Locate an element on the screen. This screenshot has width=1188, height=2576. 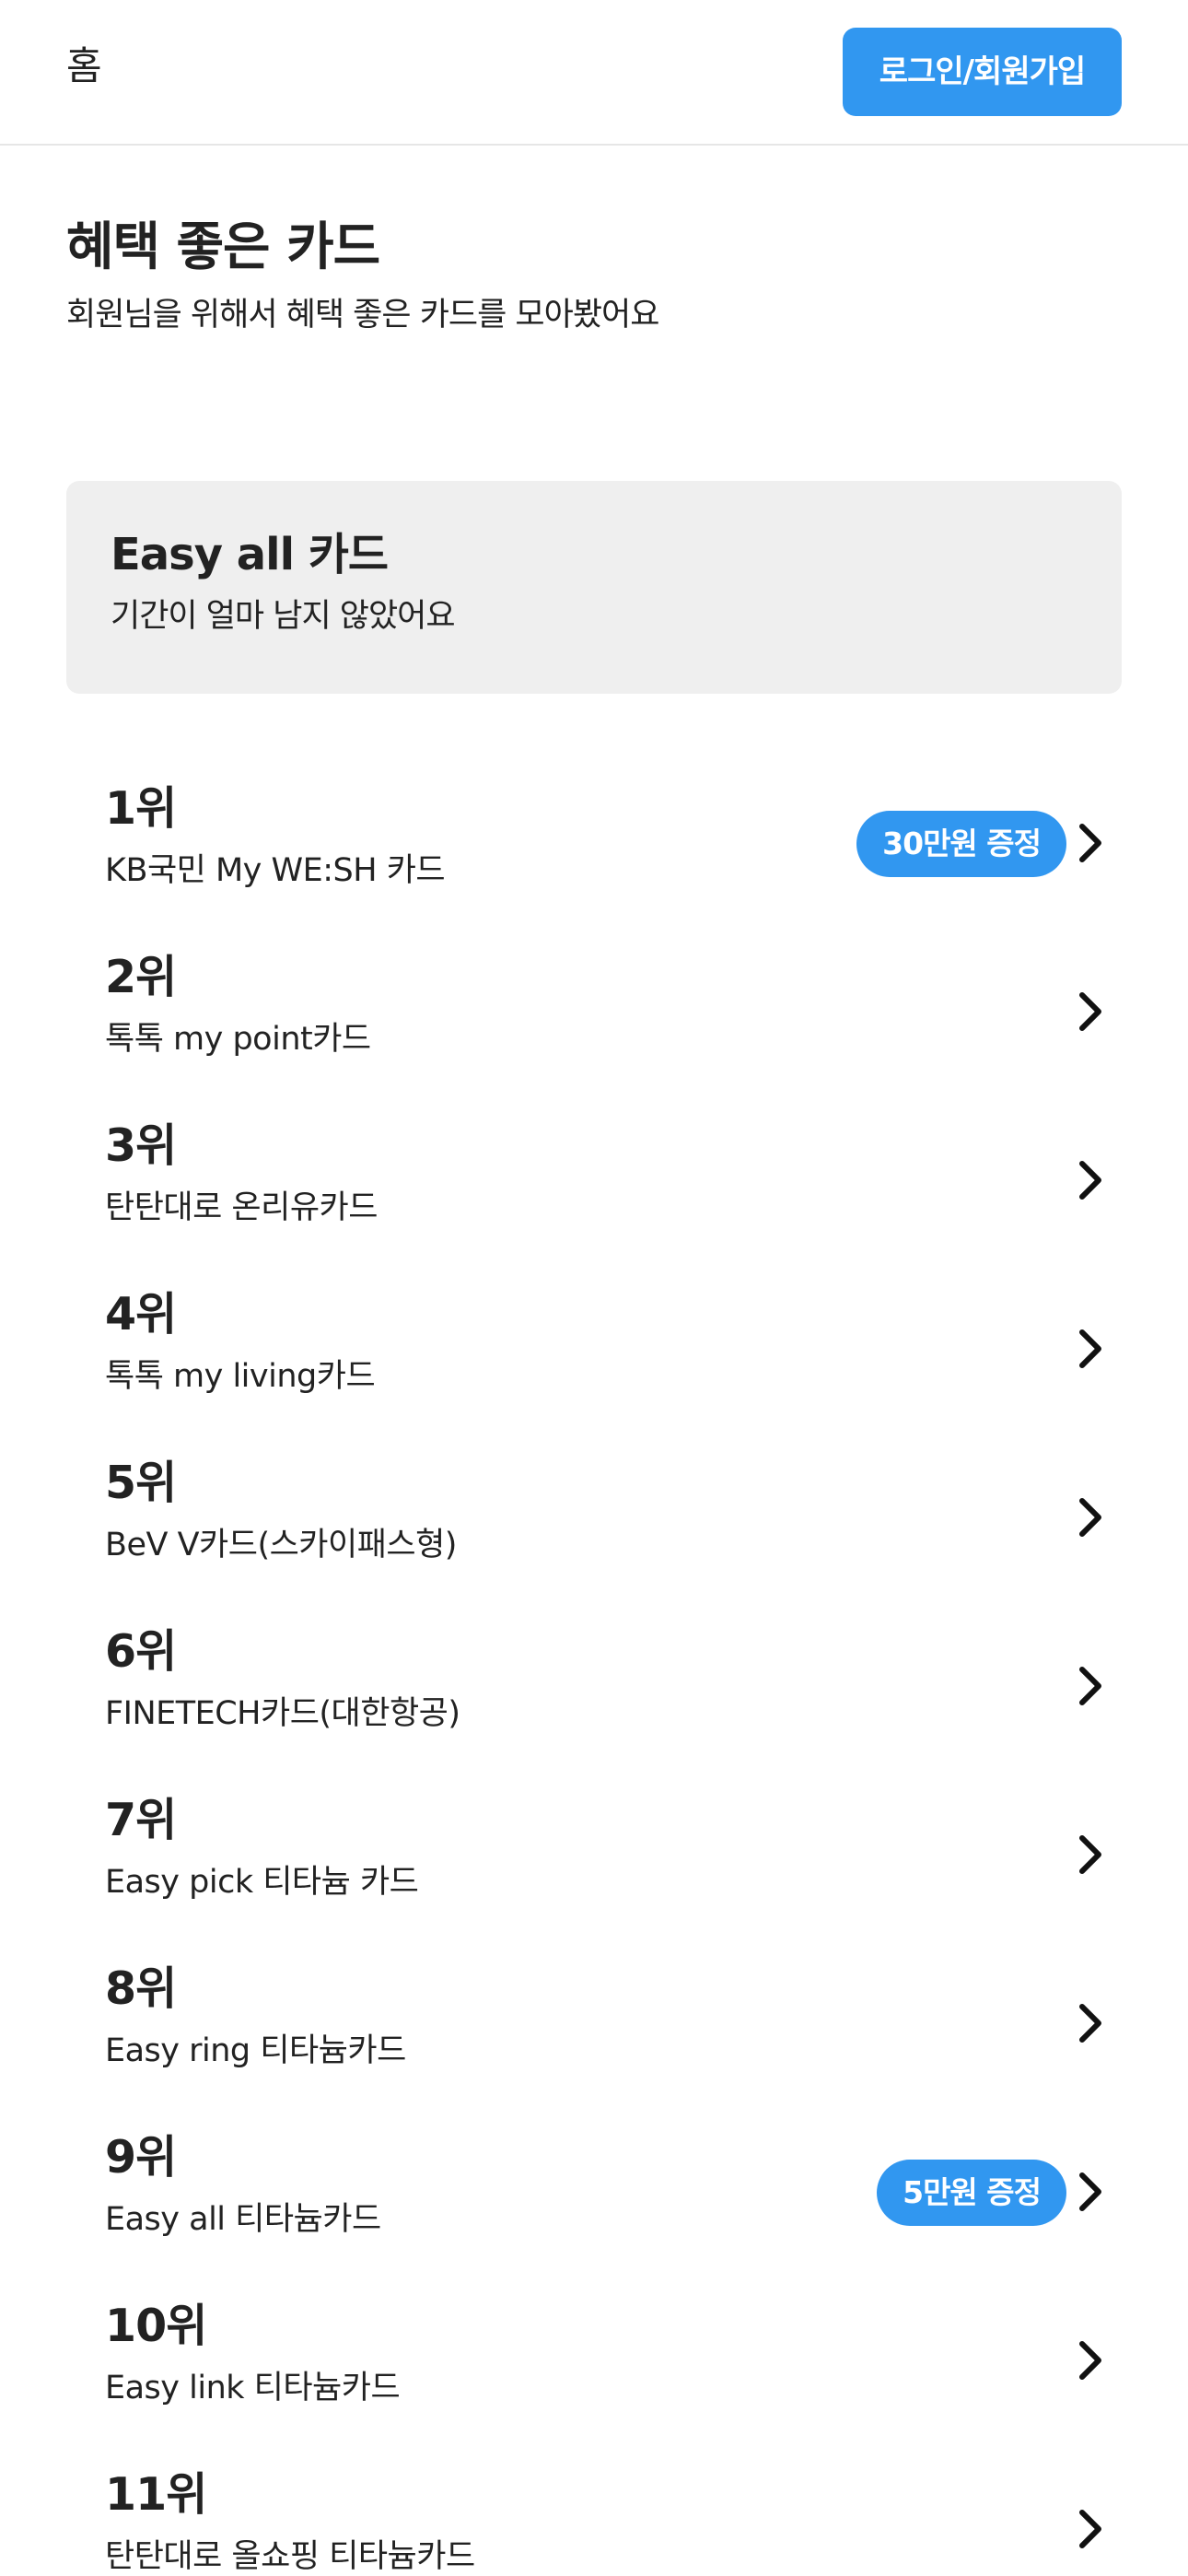
card-name: 톡톡 my living카드 is located at coordinates (240, 1376).